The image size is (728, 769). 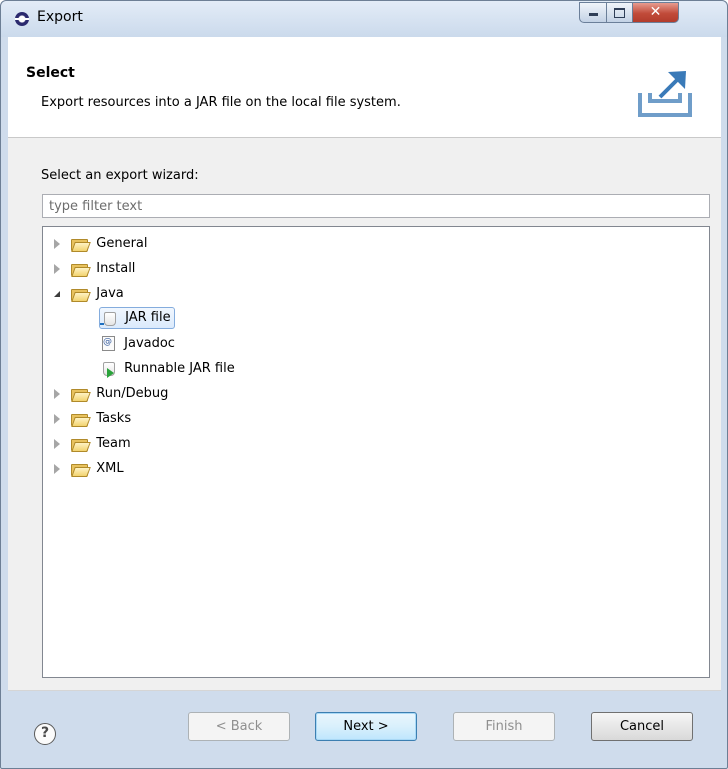 What do you see at coordinates (148, 317) in the screenshot?
I see `tree-item-label: JAR file` at bounding box center [148, 317].